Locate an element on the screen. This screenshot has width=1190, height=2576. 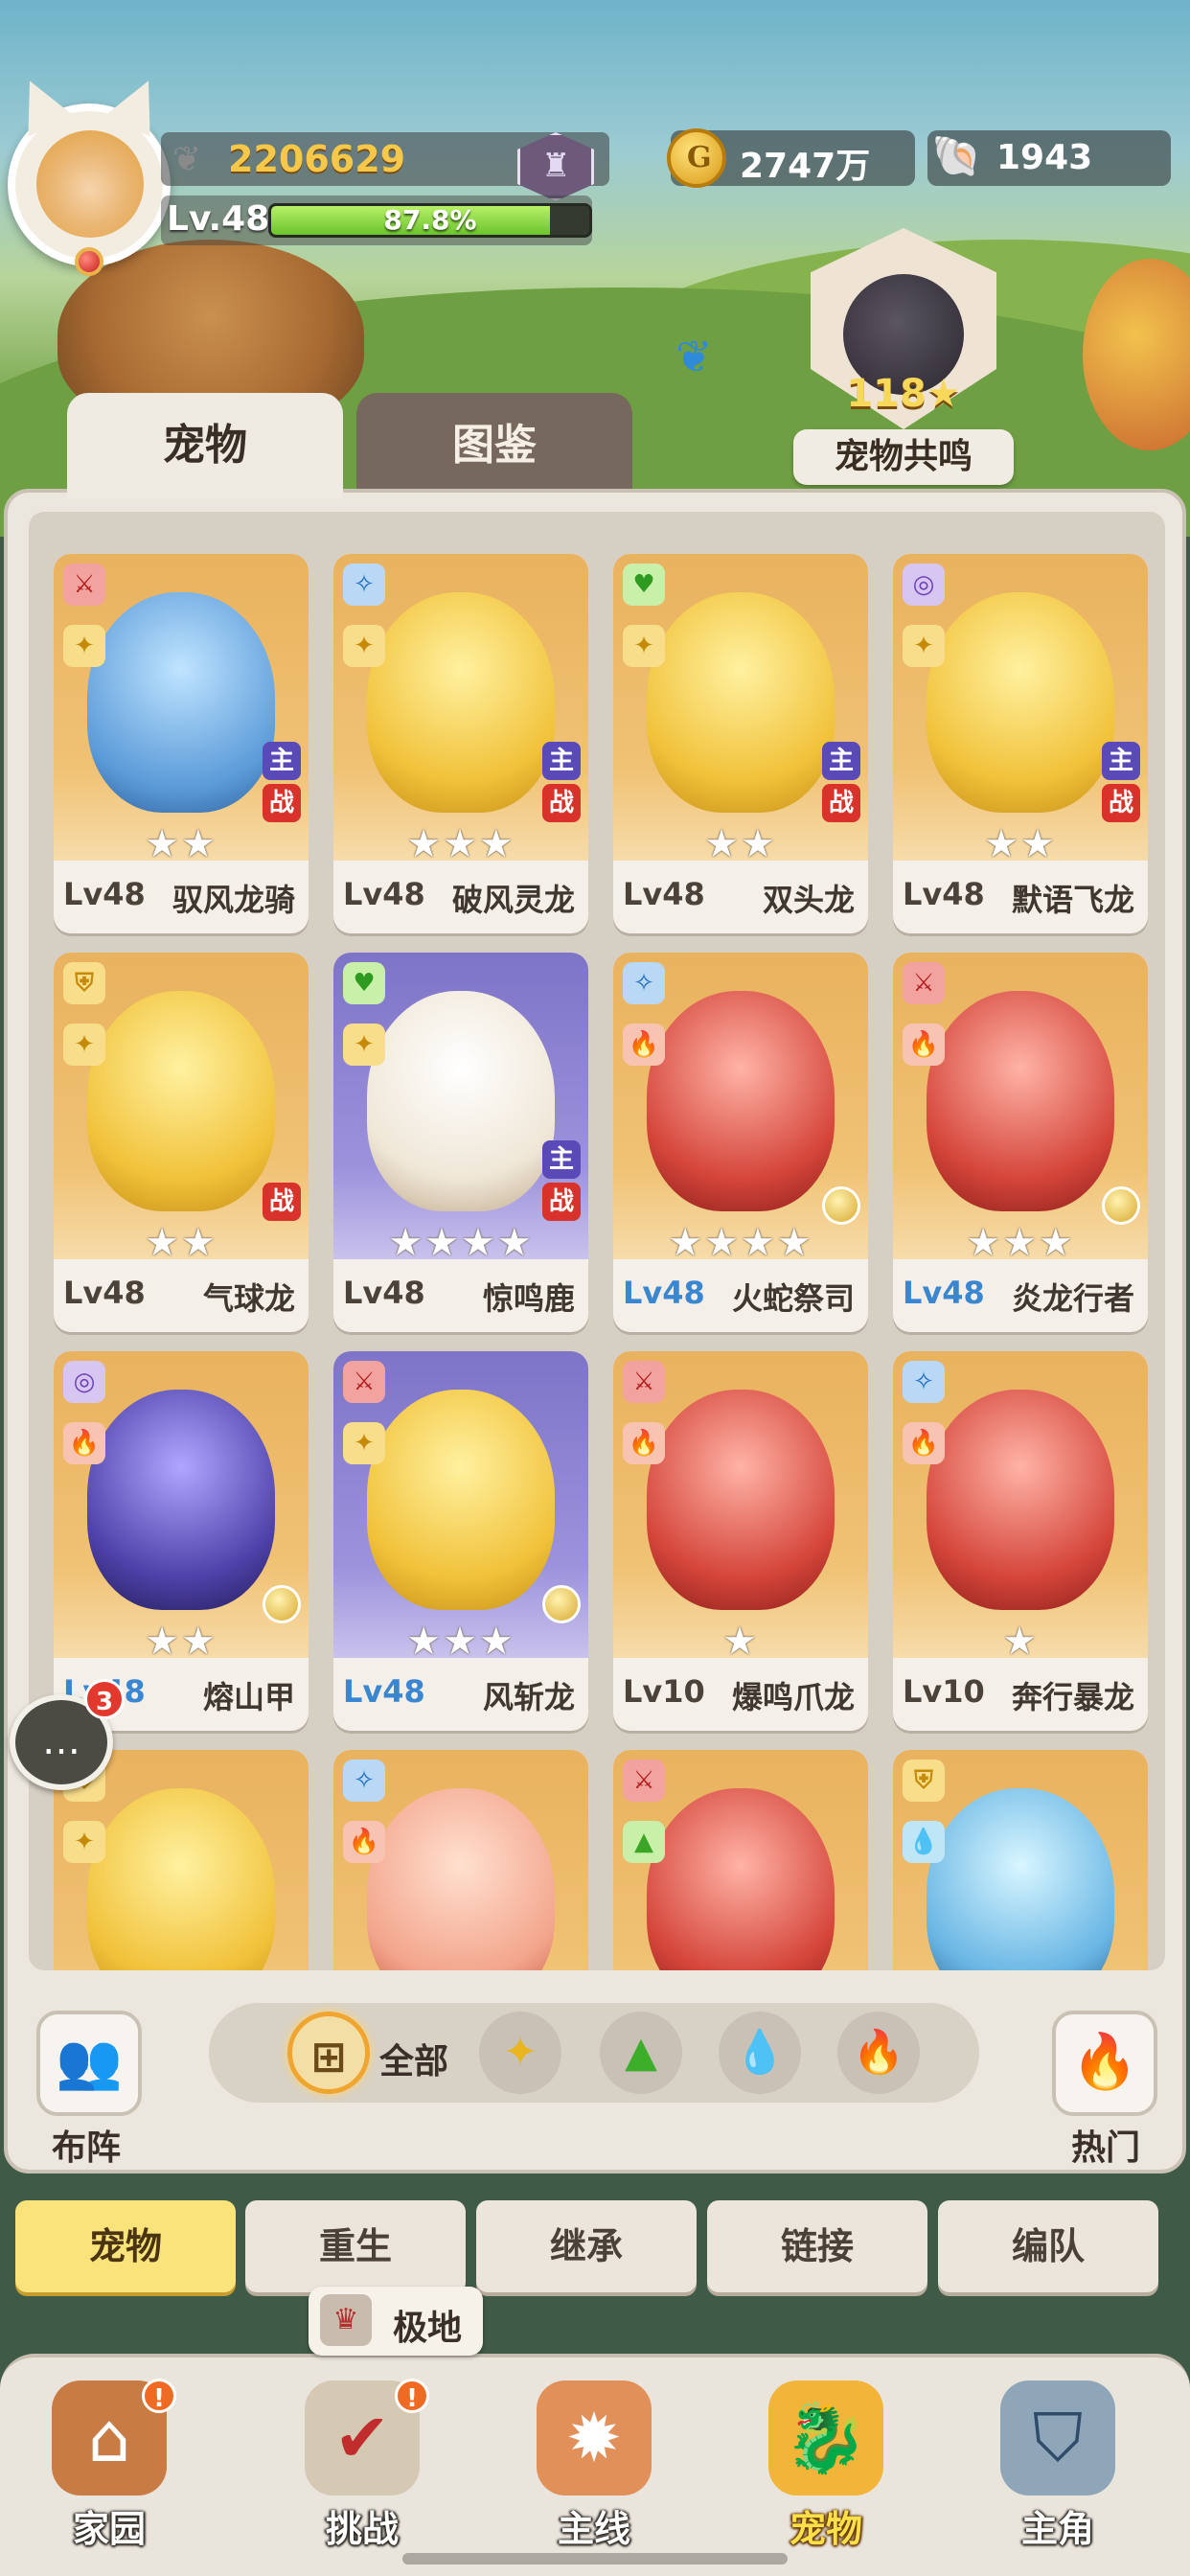
pet-card: ⛨✦ is located at coordinates (182, 1860).